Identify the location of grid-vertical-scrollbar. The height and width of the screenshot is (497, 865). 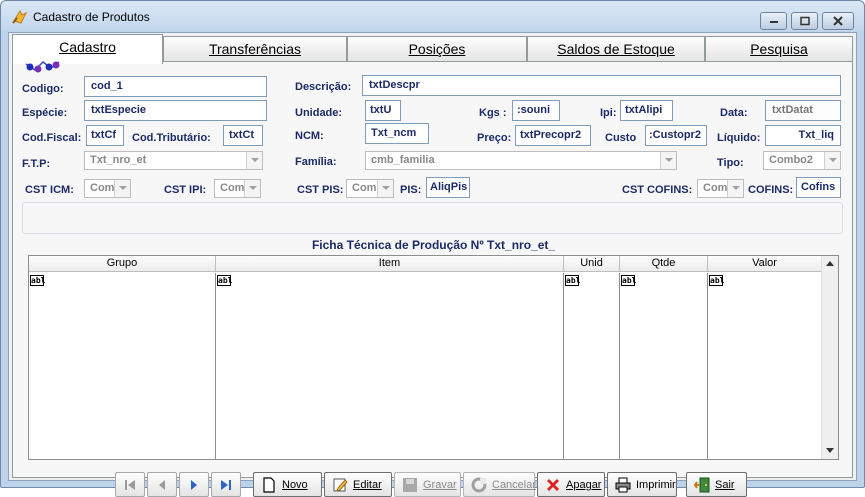
(829, 357).